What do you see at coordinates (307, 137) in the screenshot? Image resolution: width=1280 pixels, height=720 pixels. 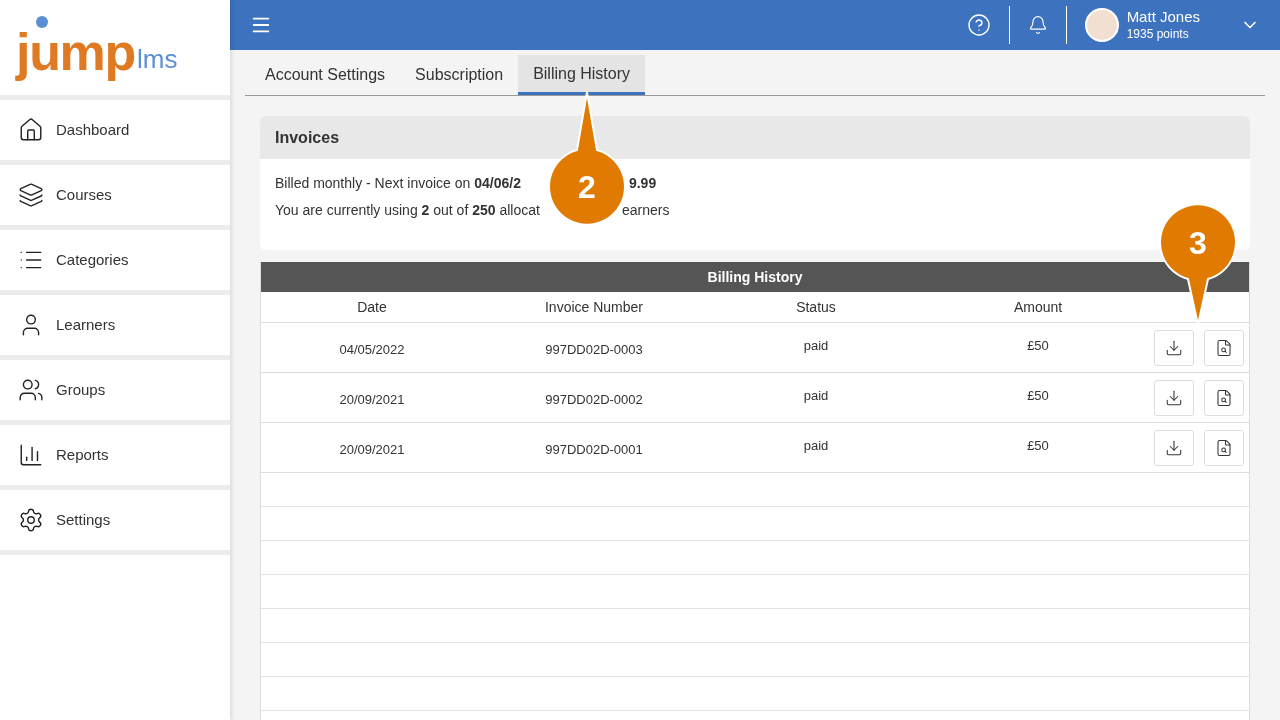 I see `card-title: Invoices` at bounding box center [307, 137].